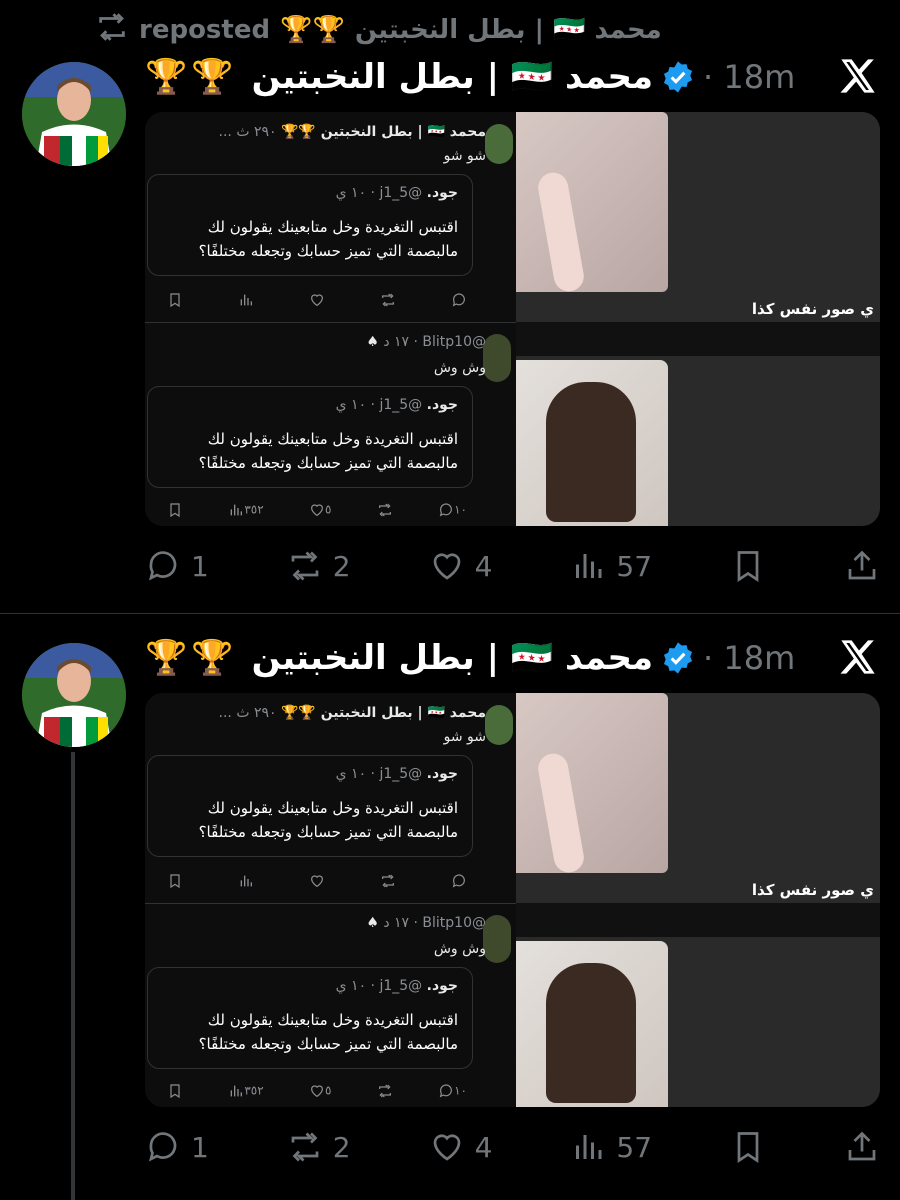 This screenshot has width=900, height=1200. Describe the element at coordinates (191, 658) in the screenshot. I see `trophies: 🏆🏆` at that location.